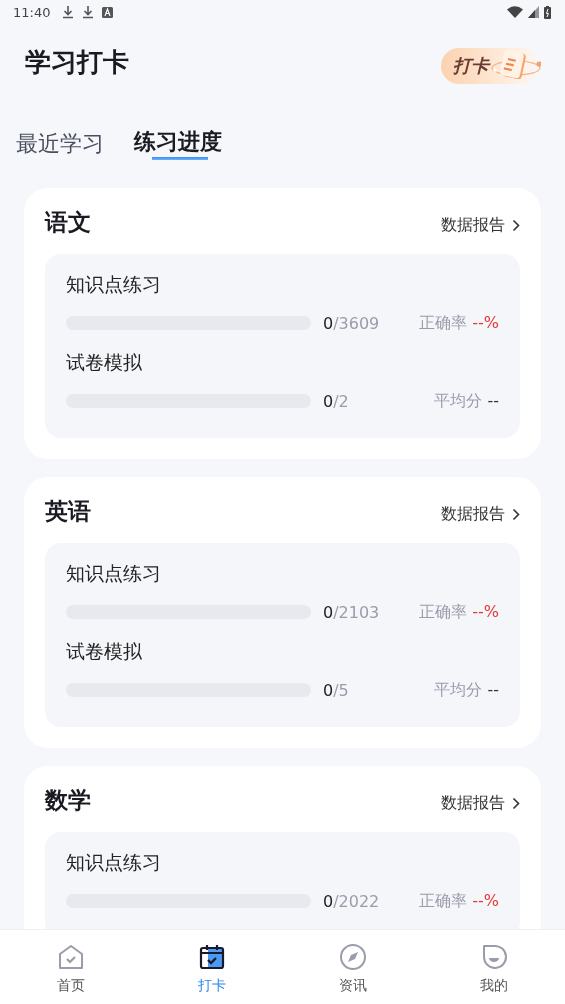  I want to click on calendar-check-icon, so click(211, 957).